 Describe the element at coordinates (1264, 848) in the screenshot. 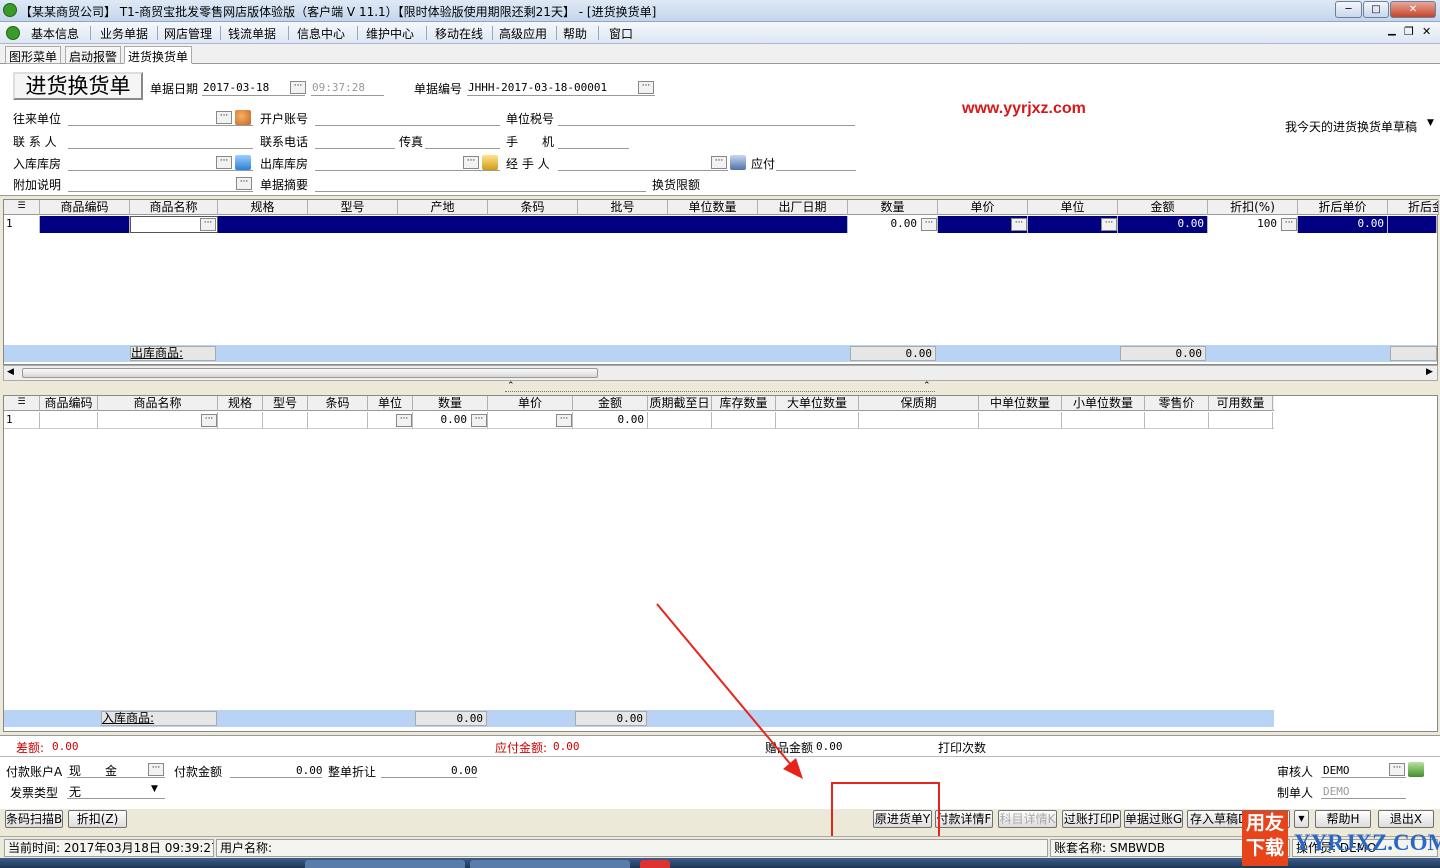

I see `watermark-logo-line2: 下载` at that location.